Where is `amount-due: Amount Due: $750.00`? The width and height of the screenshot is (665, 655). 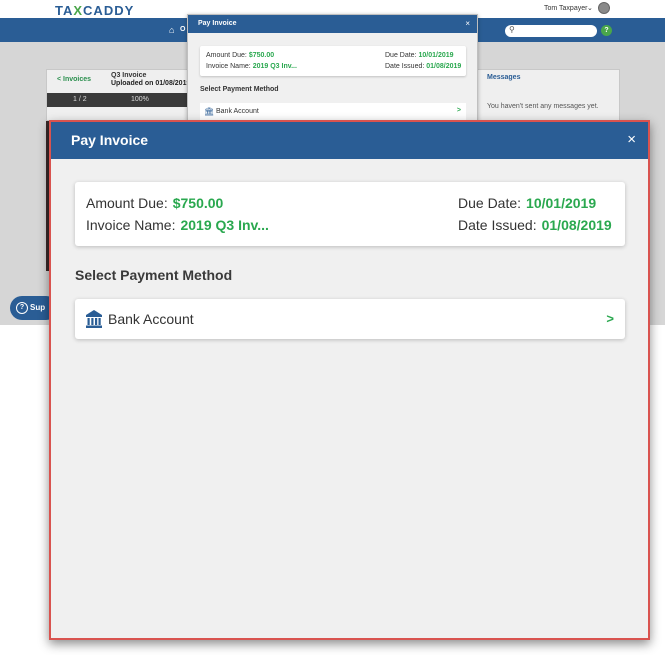
amount-due: Amount Due: $750.00 is located at coordinates (154, 203).